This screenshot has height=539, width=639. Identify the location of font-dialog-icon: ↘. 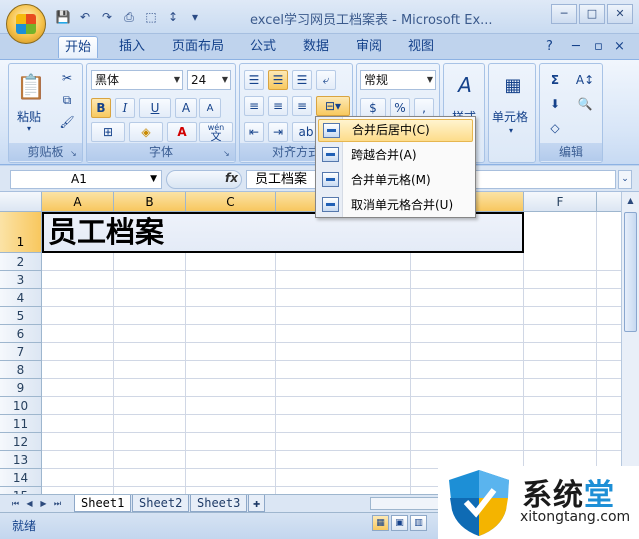
(228, 154).